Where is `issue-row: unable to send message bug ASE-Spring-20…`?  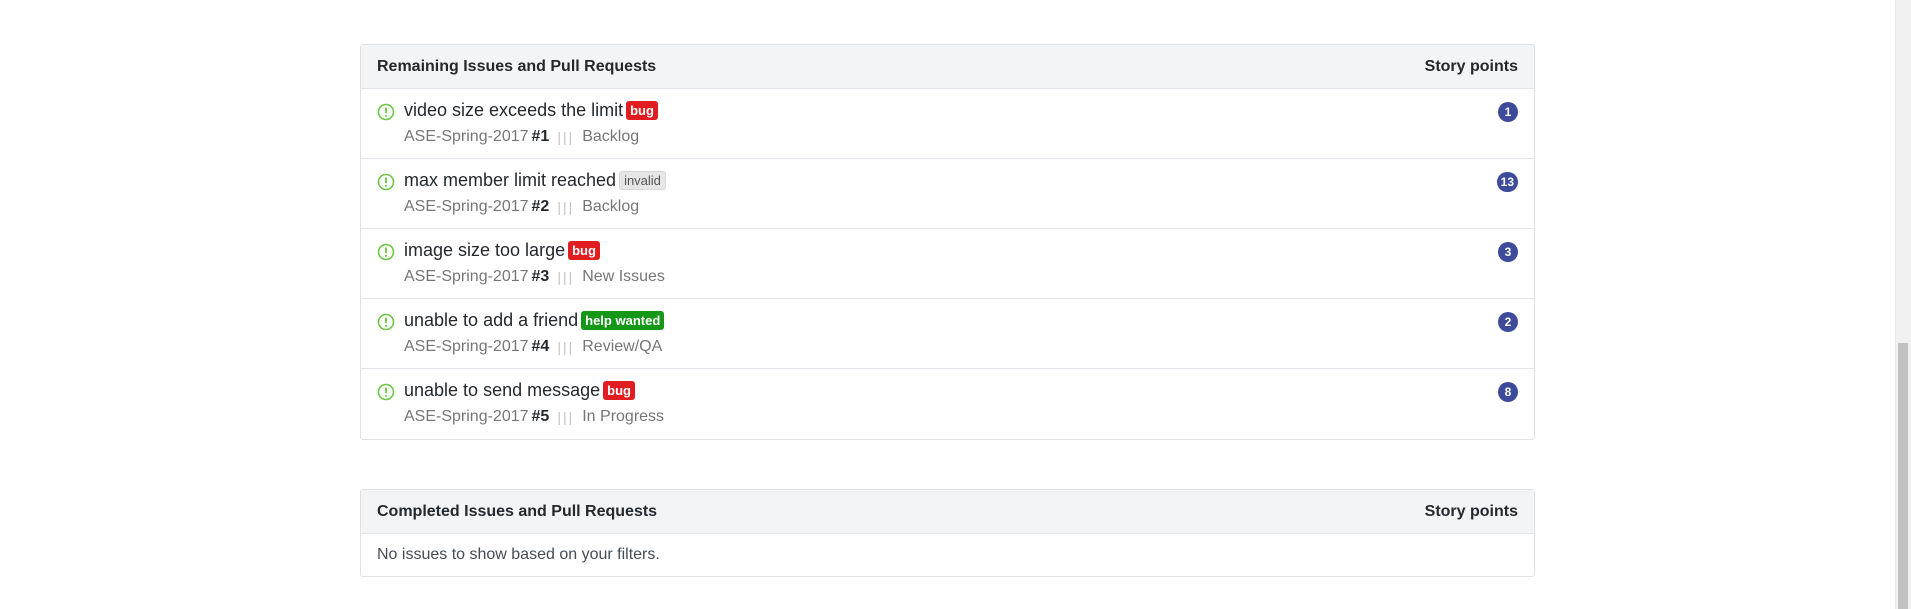 issue-row: unable to send message bug ASE-Spring-20… is located at coordinates (947, 404).